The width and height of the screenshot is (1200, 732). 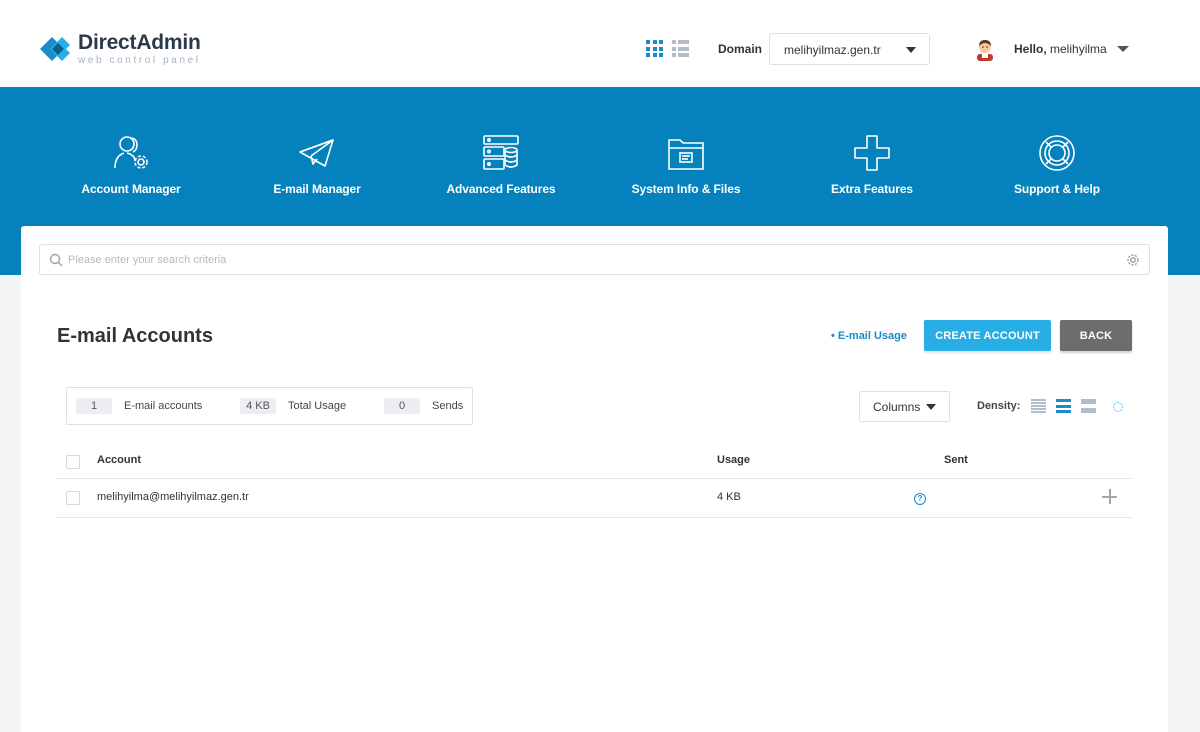 What do you see at coordinates (55, 49) in the screenshot?
I see `directadmin-logo-icon` at bounding box center [55, 49].